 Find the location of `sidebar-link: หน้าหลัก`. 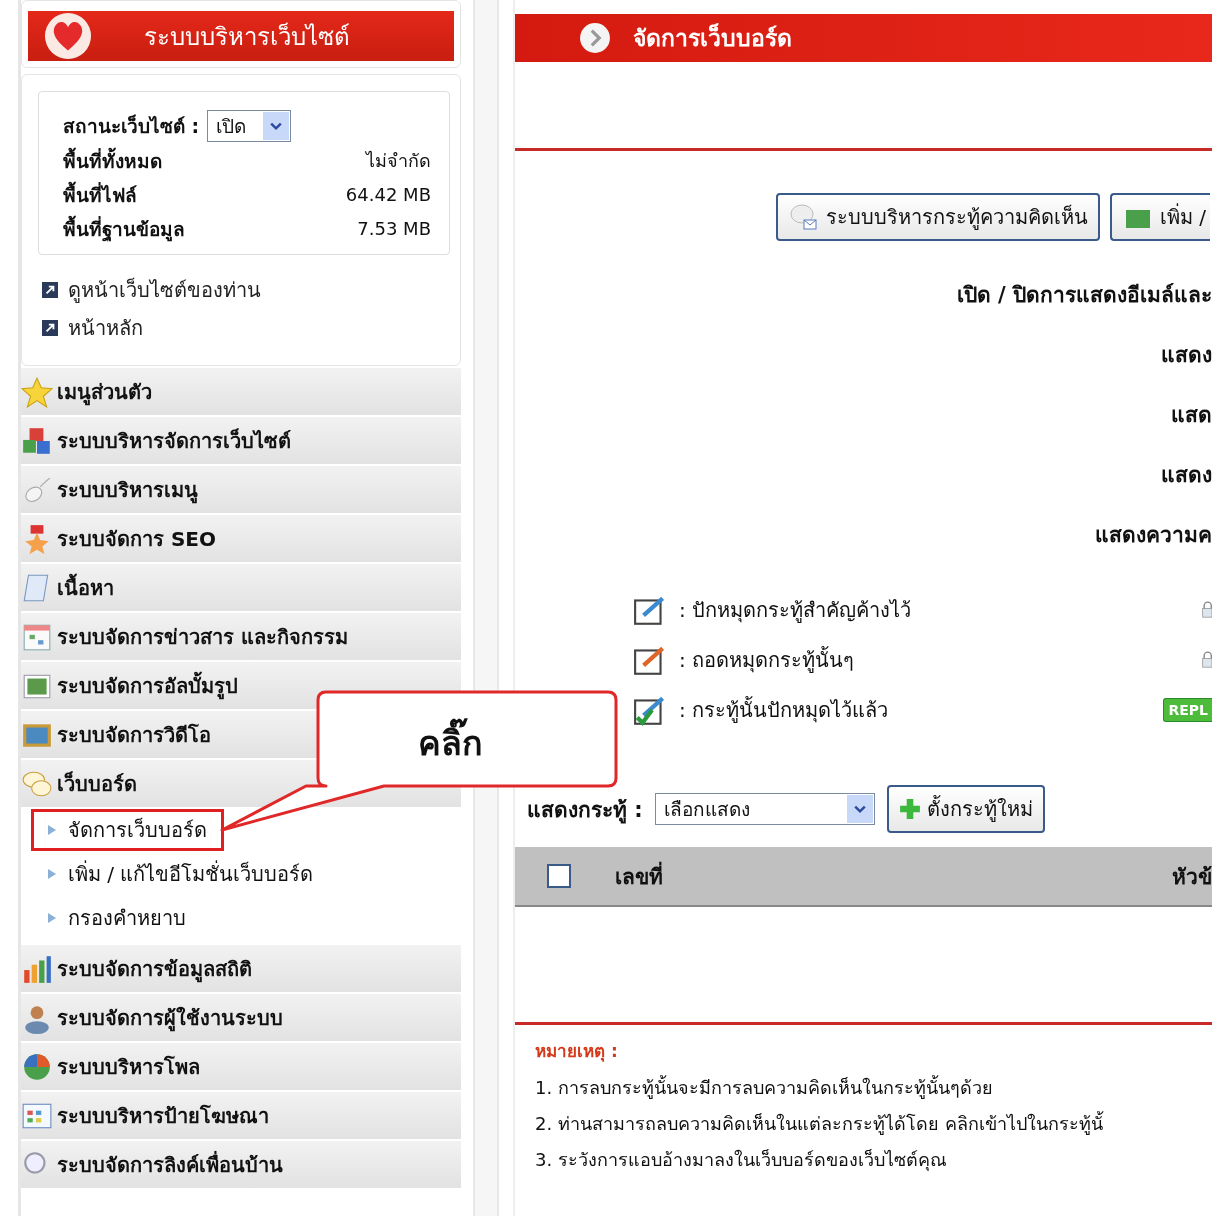

sidebar-link: หน้าหลัก is located at coordinates (105, 328).